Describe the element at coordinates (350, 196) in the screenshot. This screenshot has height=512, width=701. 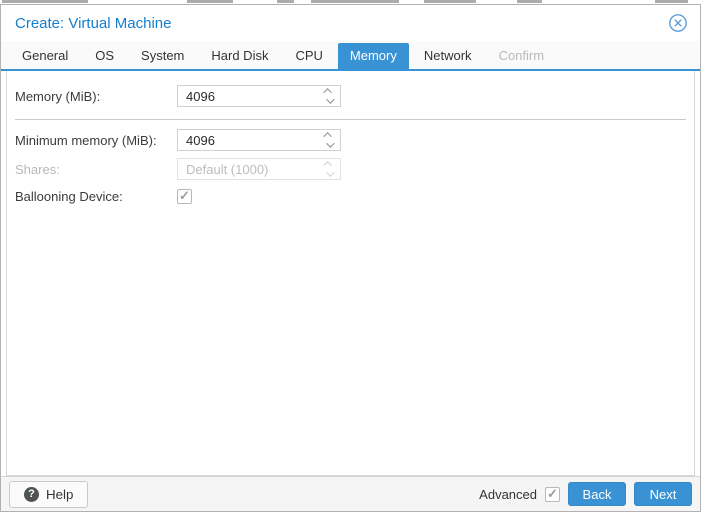
I see `ballooning-row: Ballooning Device:` at that location.